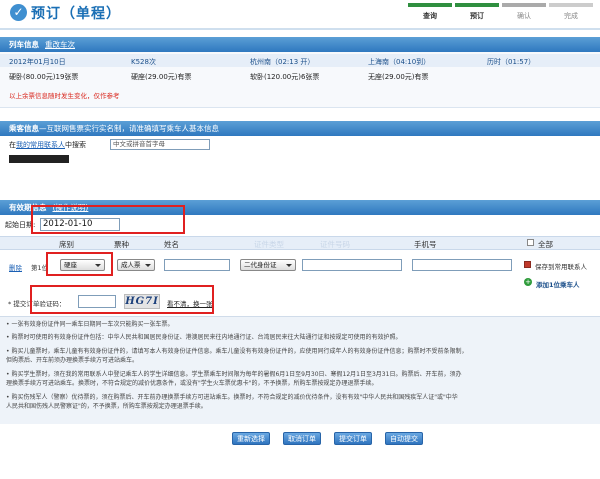  What do you see at coordinates (398, 77) in the screenshot?
I see `seat-standing: 无座(29.00元)有票` at bounding box center [398, 77].